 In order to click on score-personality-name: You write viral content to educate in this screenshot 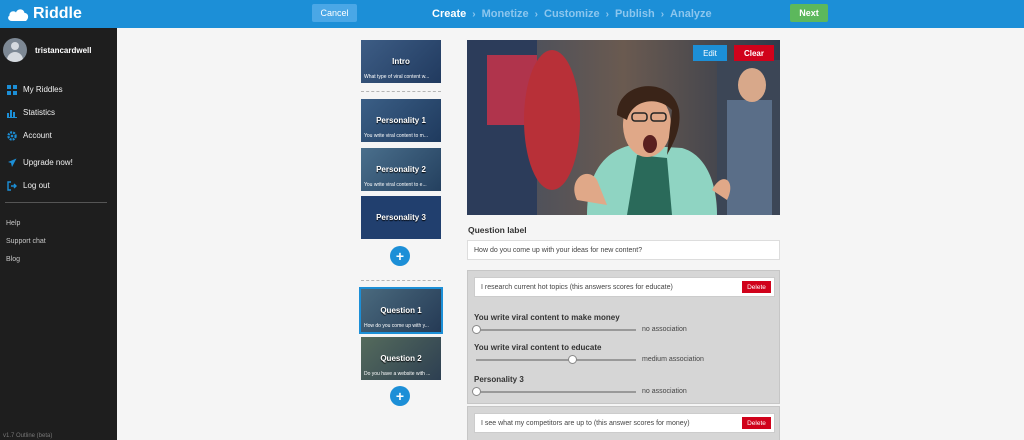, I will do `click(538, 347)`.